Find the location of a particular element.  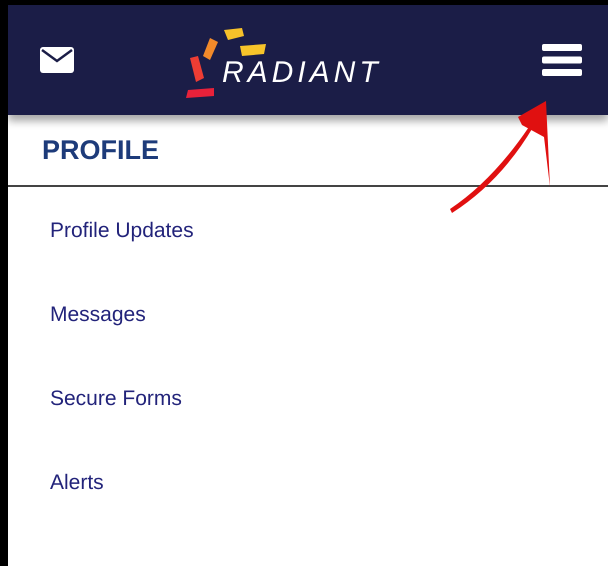

menu-link: Secure Forms is located at coordinates (116, 399).